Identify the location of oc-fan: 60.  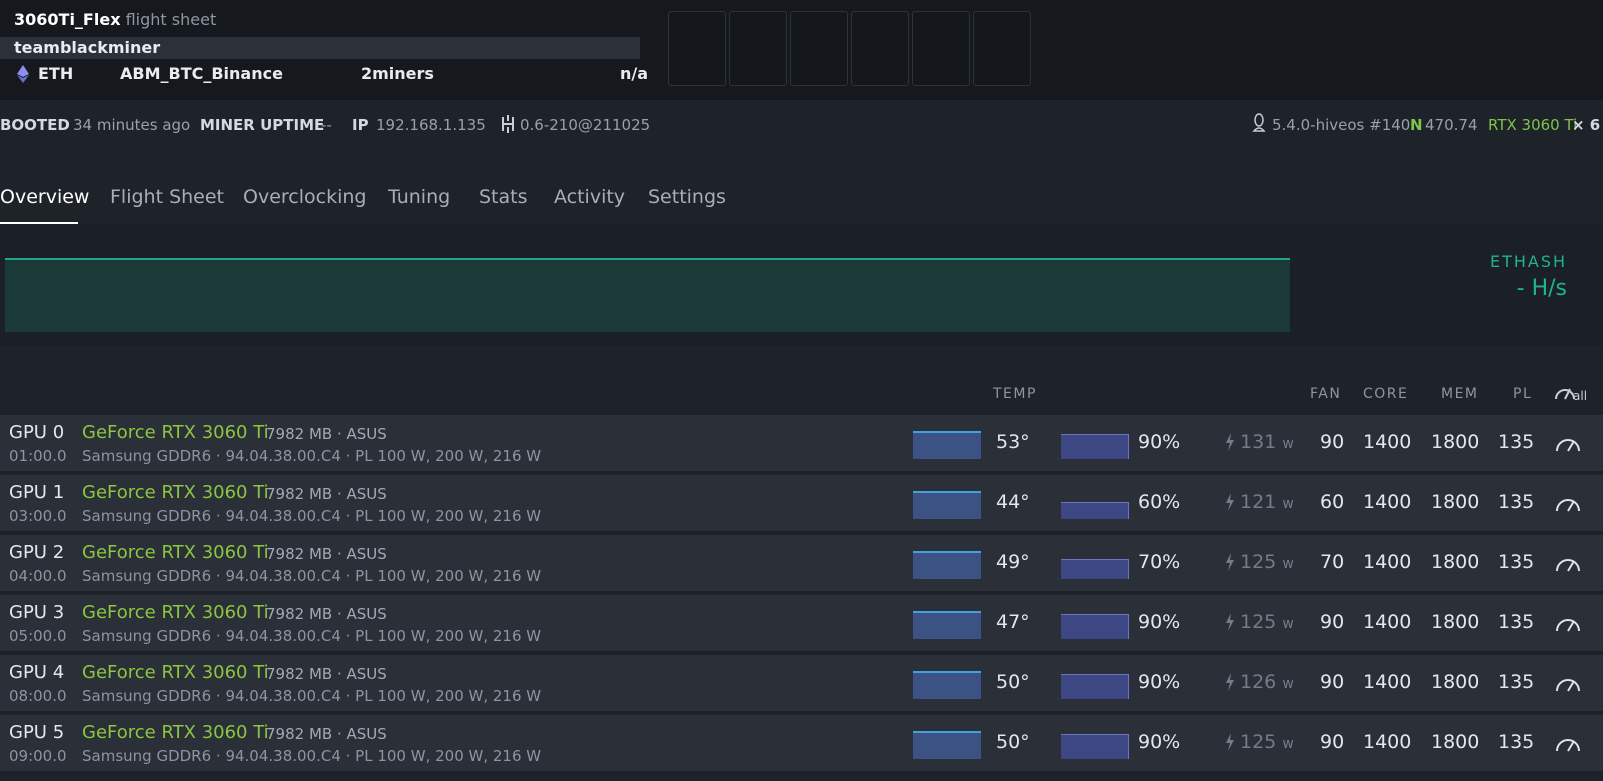
(1332, 502).